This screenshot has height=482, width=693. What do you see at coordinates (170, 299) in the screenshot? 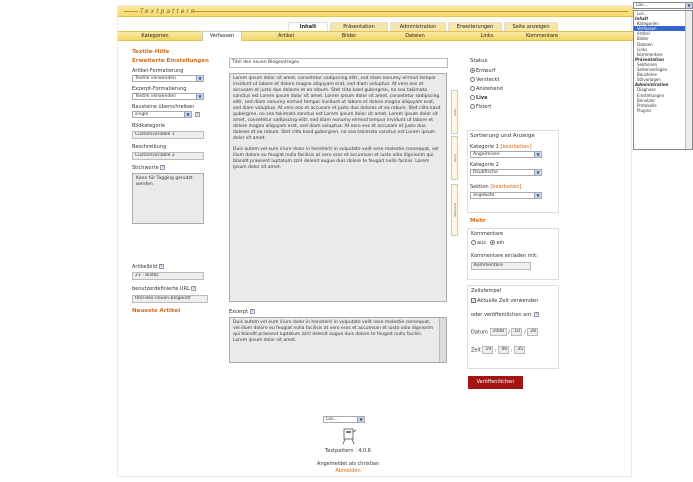
I see `url-title-field: titel-des-neuen-blogeintr` at bounding box center [170, 299].